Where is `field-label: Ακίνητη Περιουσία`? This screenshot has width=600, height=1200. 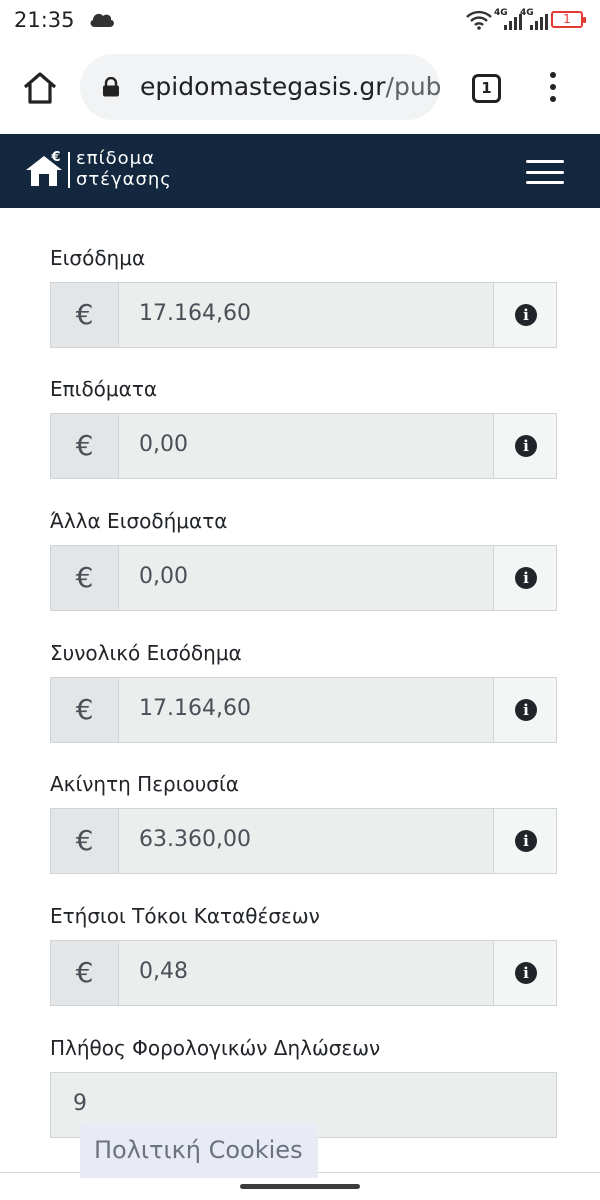 field-label: Ακίνητη Περιουσία is located at coordinates (144, 784).